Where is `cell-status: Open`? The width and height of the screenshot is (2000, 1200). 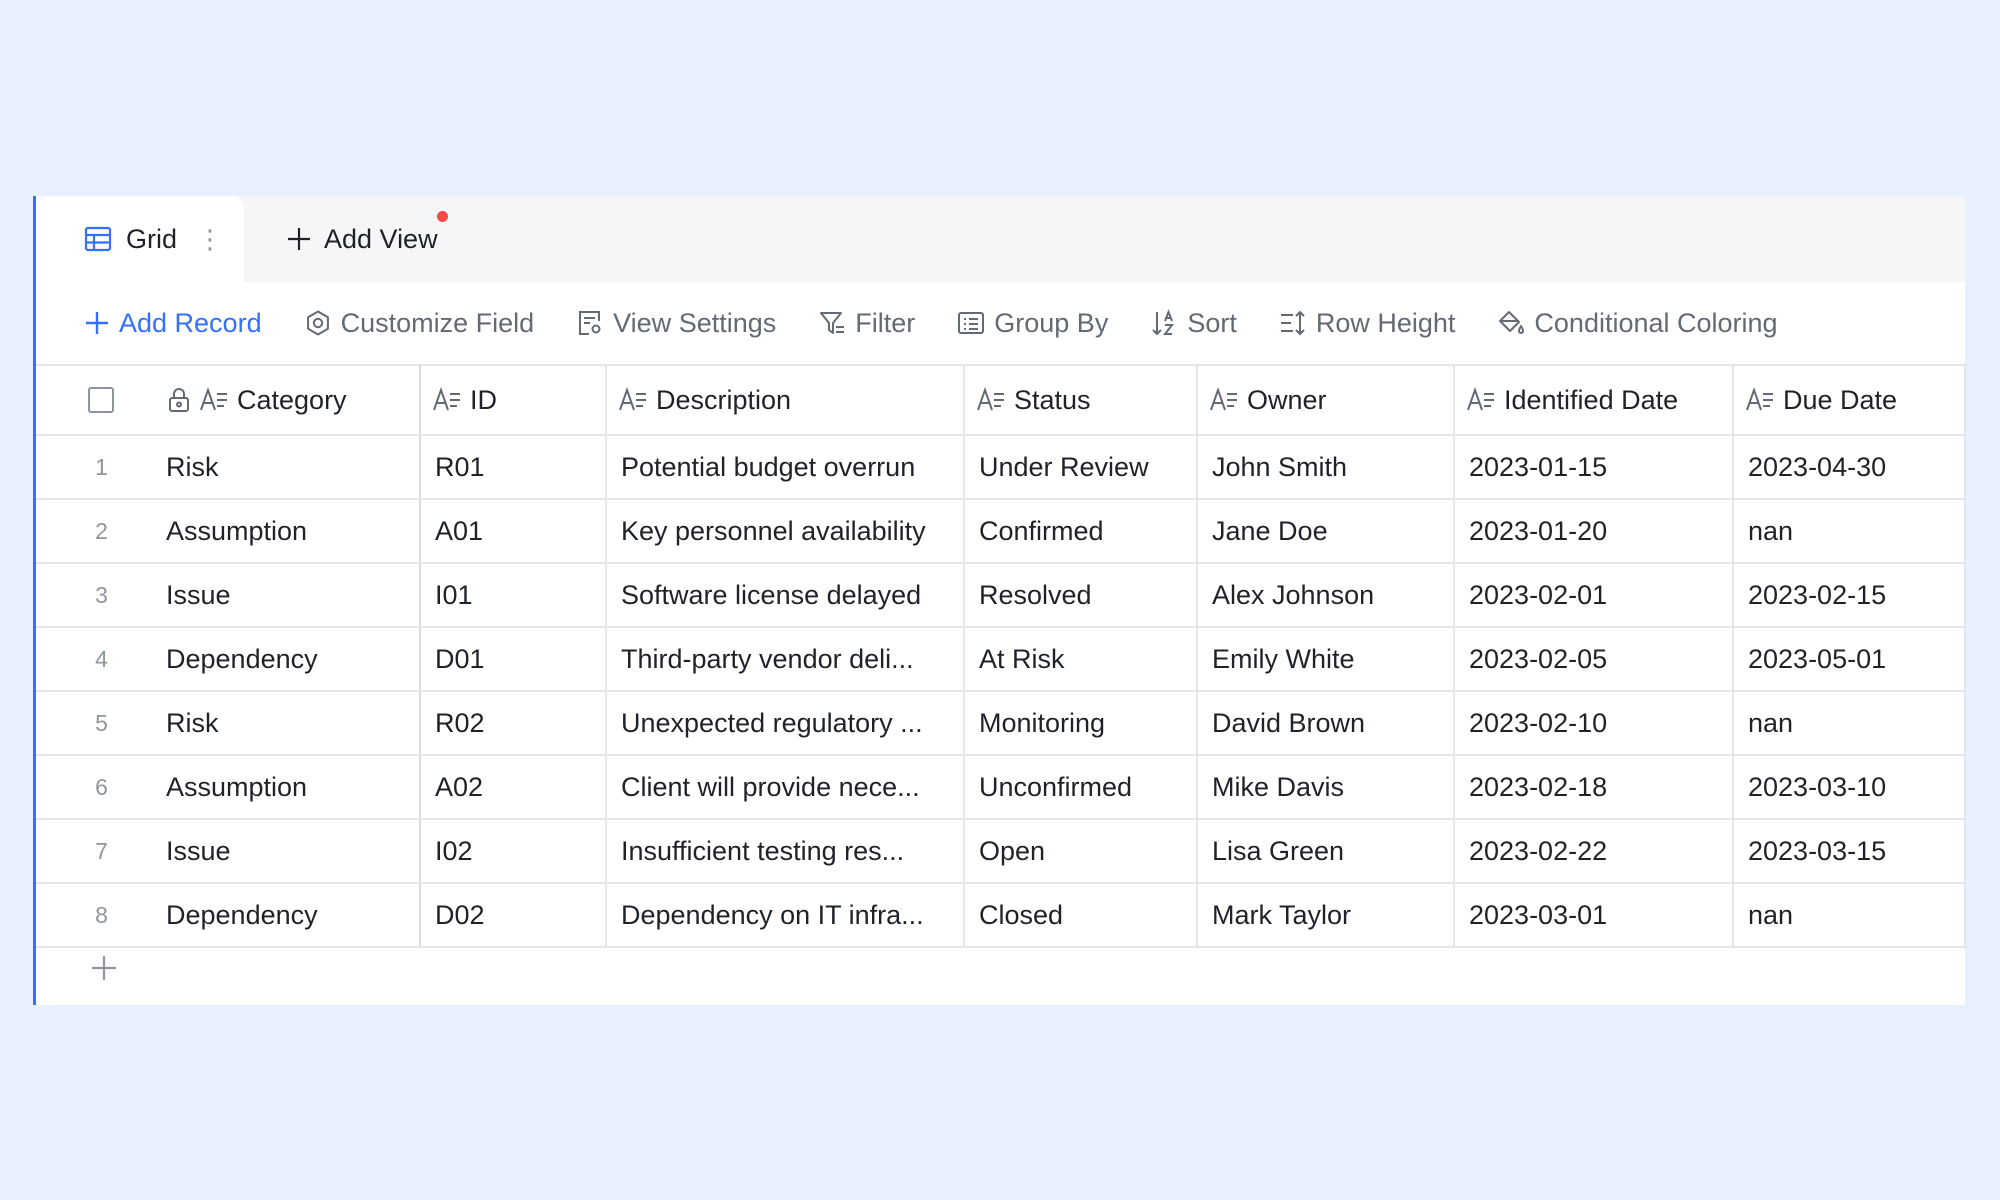
cell-status: Open is located at coordinates (1081, 851).